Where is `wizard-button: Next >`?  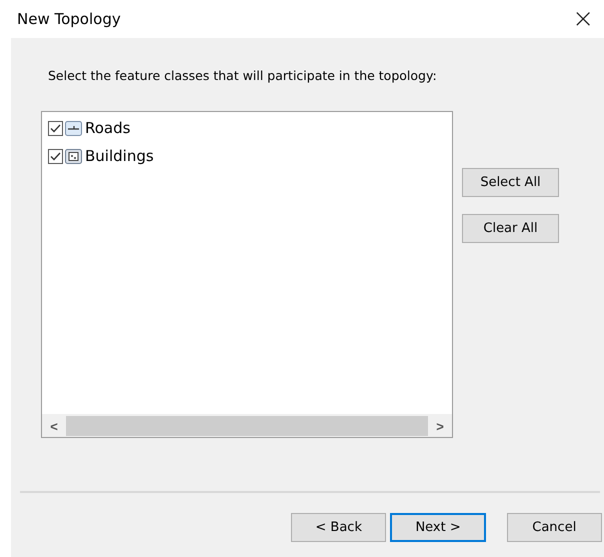 wizard-button: Next > is located at coordinates (438, 527).